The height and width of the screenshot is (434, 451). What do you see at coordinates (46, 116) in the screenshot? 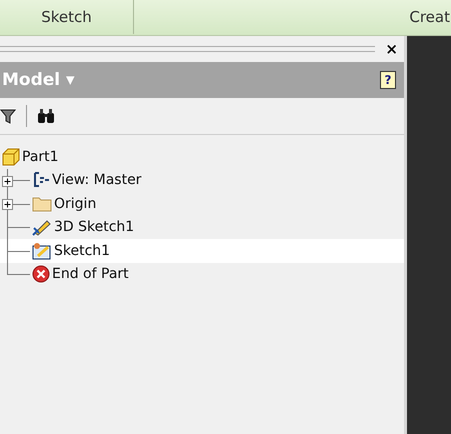
I see `binoculars-icon` at bounding box center [46, 116].